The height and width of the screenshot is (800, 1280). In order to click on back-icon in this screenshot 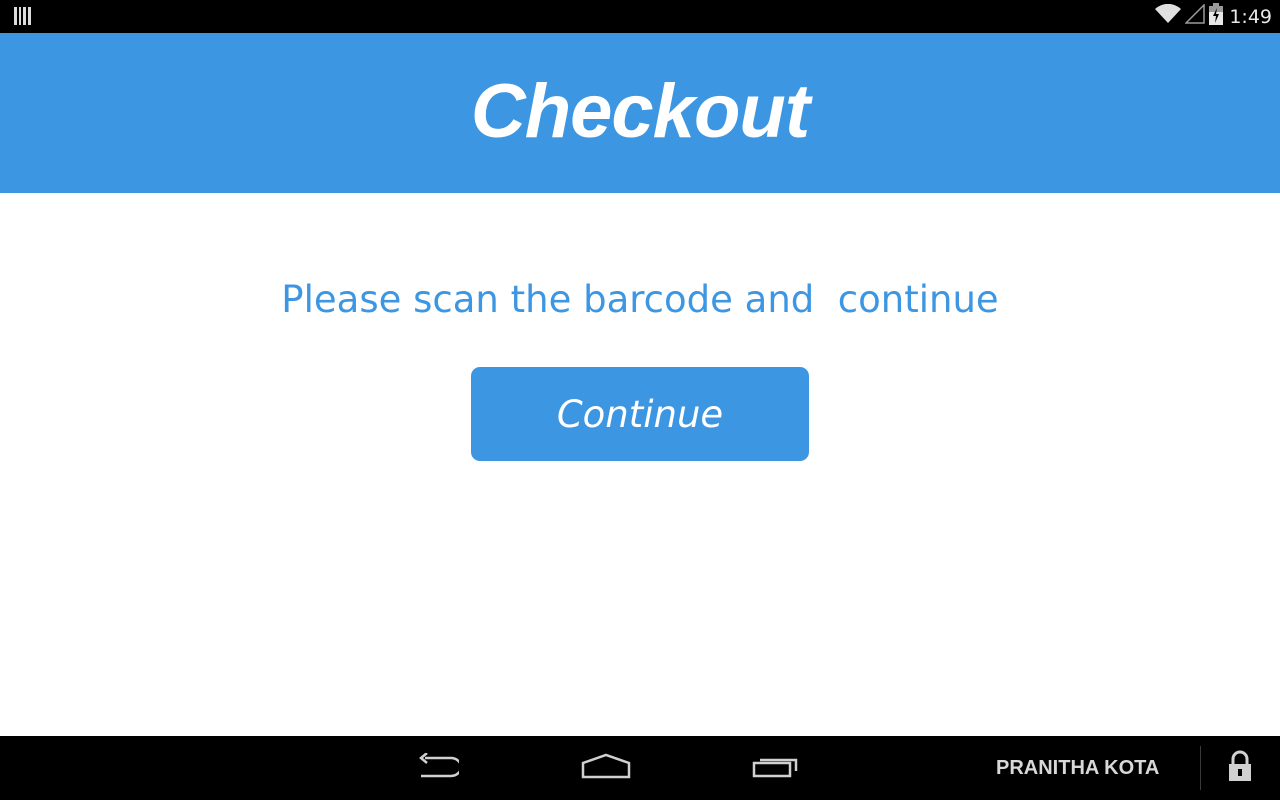, I will do `click(438, 767)`.